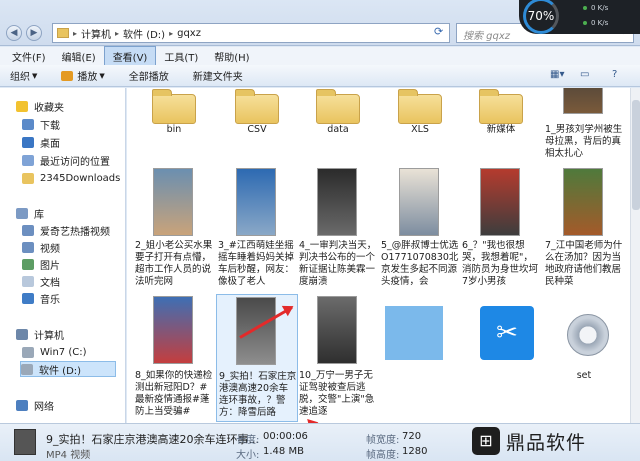  Describe the element at coordinates (63, 352) in the screenshot. I see `nav-label: Win7 (C:)` at that location.